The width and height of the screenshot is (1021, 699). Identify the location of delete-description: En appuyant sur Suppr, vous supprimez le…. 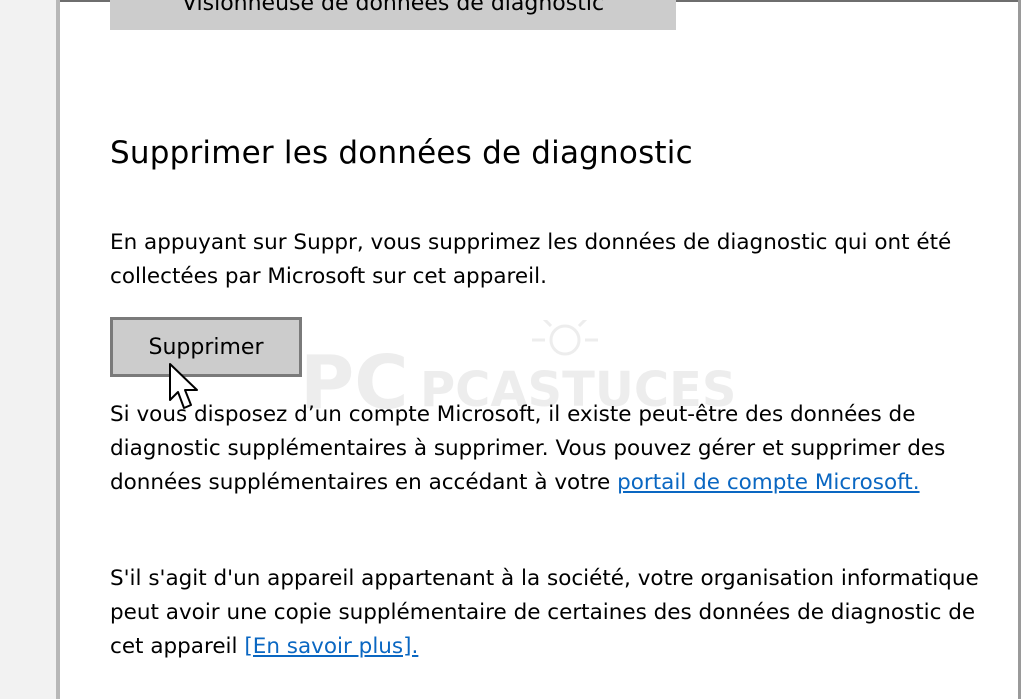
(531, 259).